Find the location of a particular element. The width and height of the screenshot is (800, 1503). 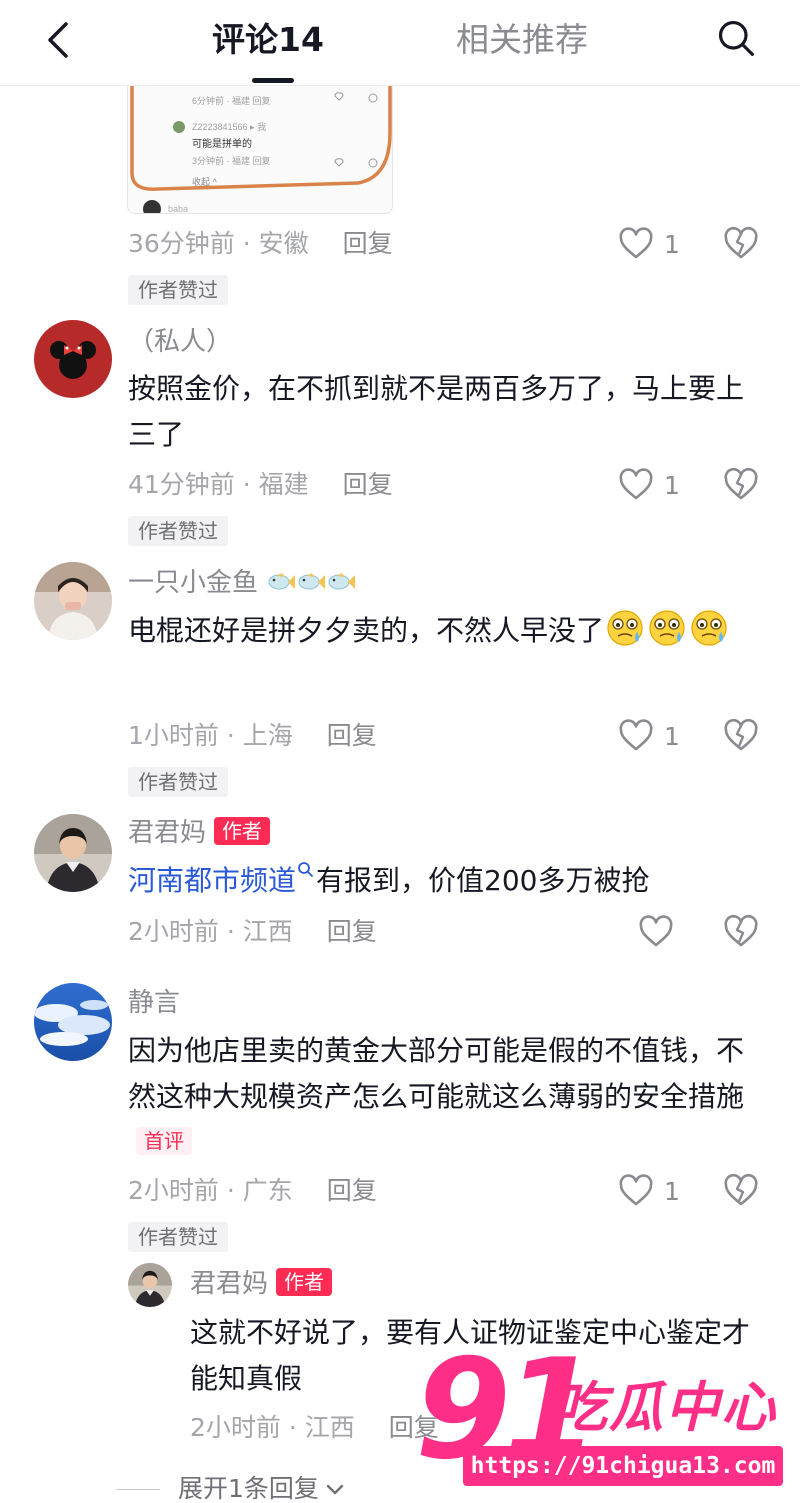

comment-time-location: 1小时前 · 上海 is located at coordinates (210, 735).